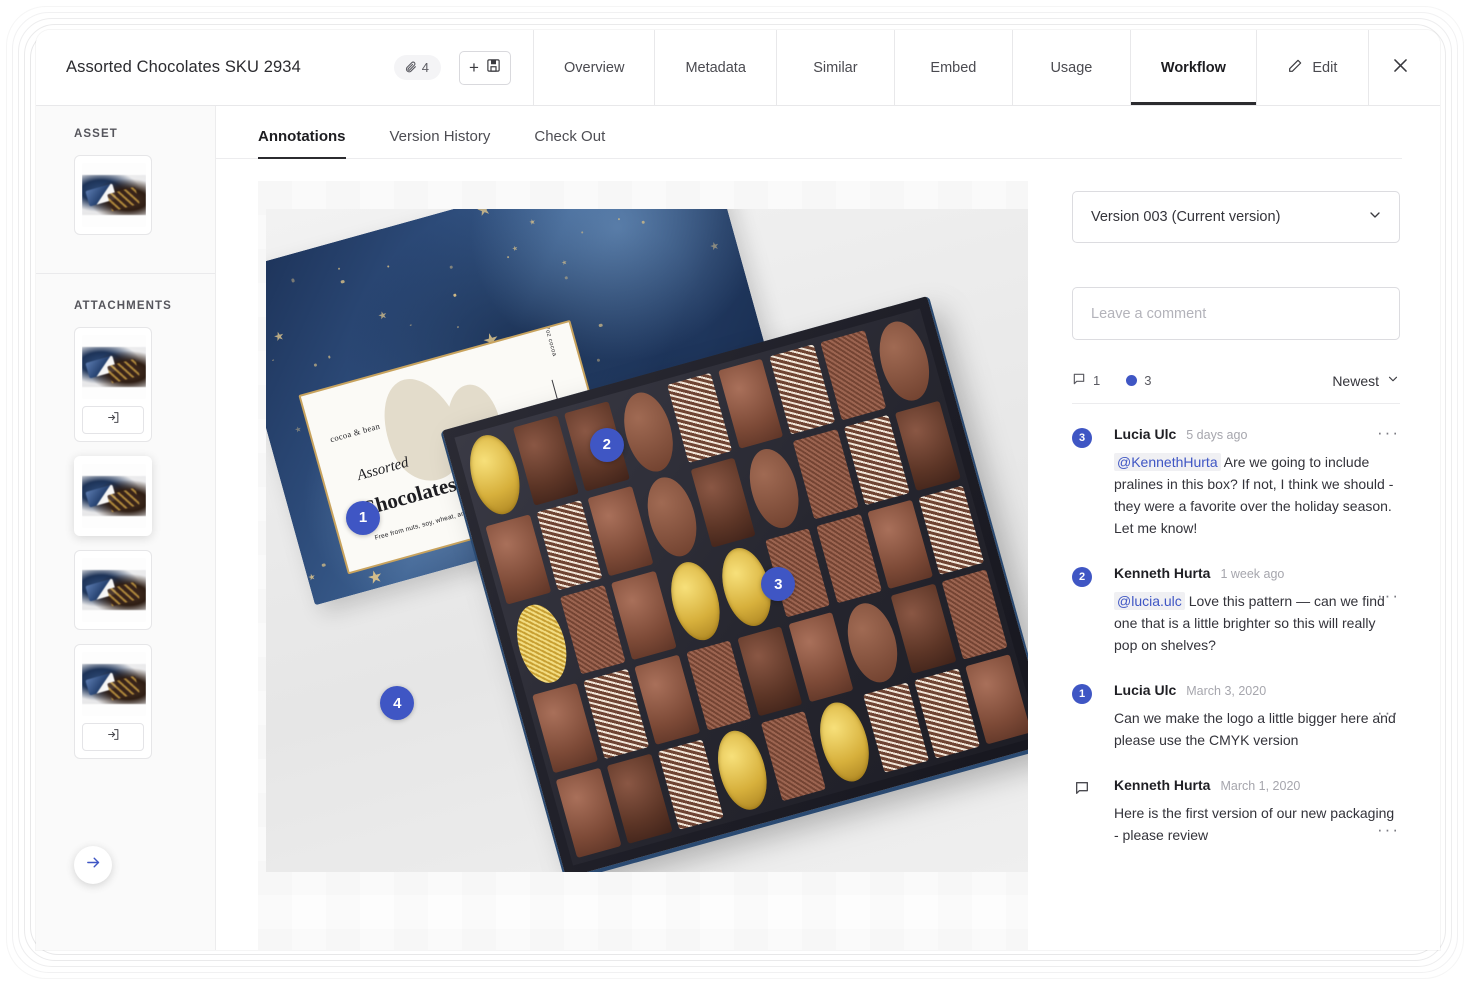  What do you see at coordinates (183, 67) in the screenshot?
I see `page-title: Assorted Chocolates SKU 2934` at bounding box center [183, 67].